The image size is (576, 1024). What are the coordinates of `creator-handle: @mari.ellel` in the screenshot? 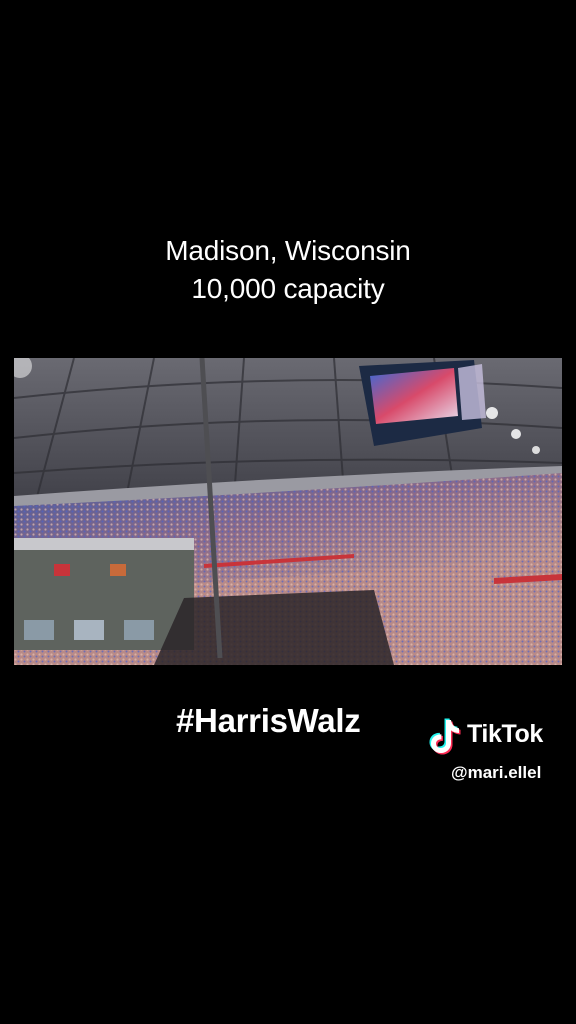 It's located at (496, 772).